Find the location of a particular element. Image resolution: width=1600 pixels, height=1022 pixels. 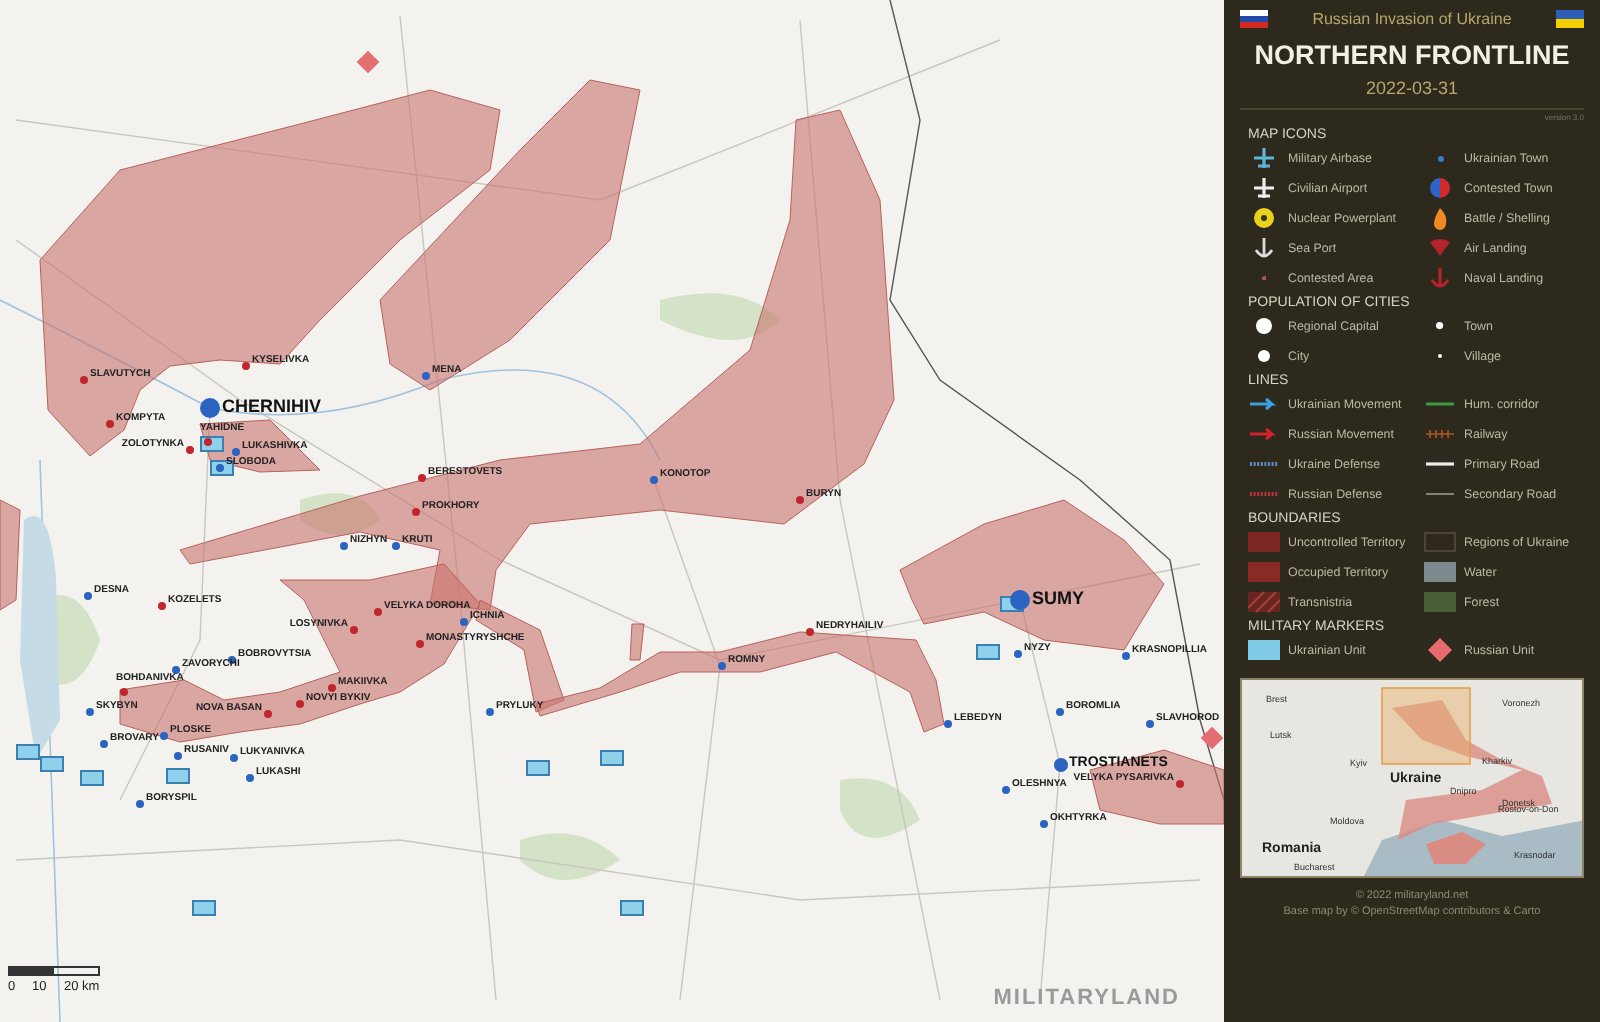

hatched-swatch is located at coordinates (1264, 602).